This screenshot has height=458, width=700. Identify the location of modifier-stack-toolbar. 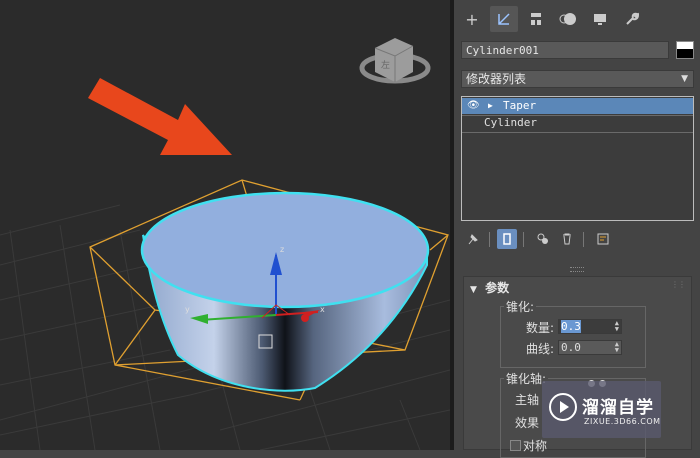
(577, 240).